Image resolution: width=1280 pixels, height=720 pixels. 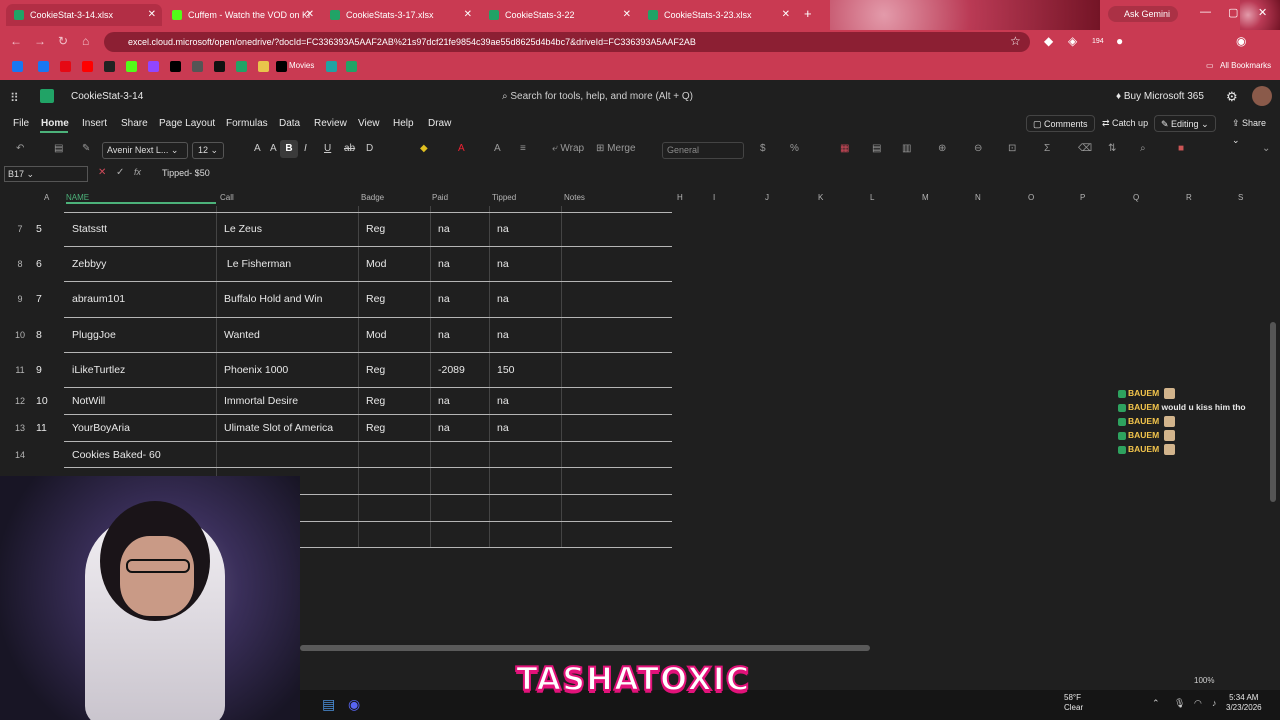 I want to click on conditional-format-icon: ▦, so click(x=844, y=148).